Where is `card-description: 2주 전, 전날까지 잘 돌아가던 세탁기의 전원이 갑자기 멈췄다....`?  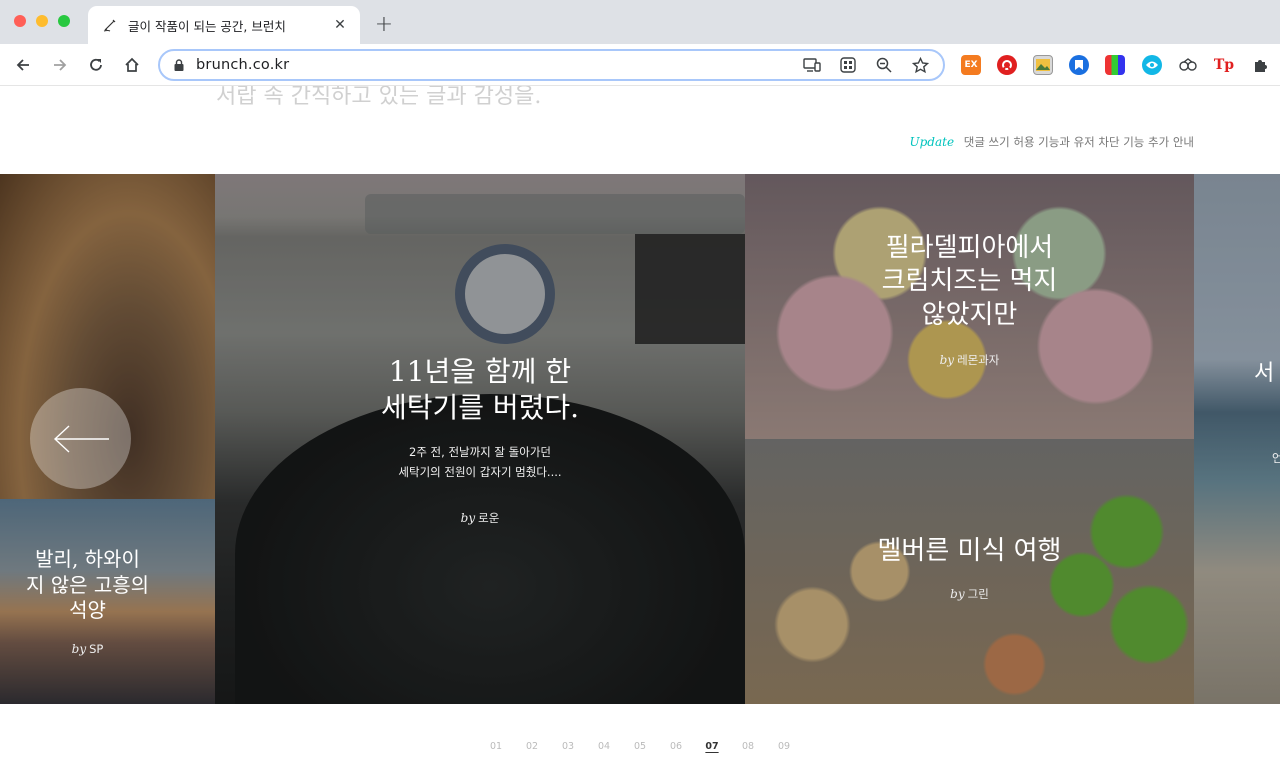
card-description: 2주 전, 전날까지 잘 돌아가던 세탁기의 전원이 갑자기 멈췄다.... is located at coordinates (480, 461).